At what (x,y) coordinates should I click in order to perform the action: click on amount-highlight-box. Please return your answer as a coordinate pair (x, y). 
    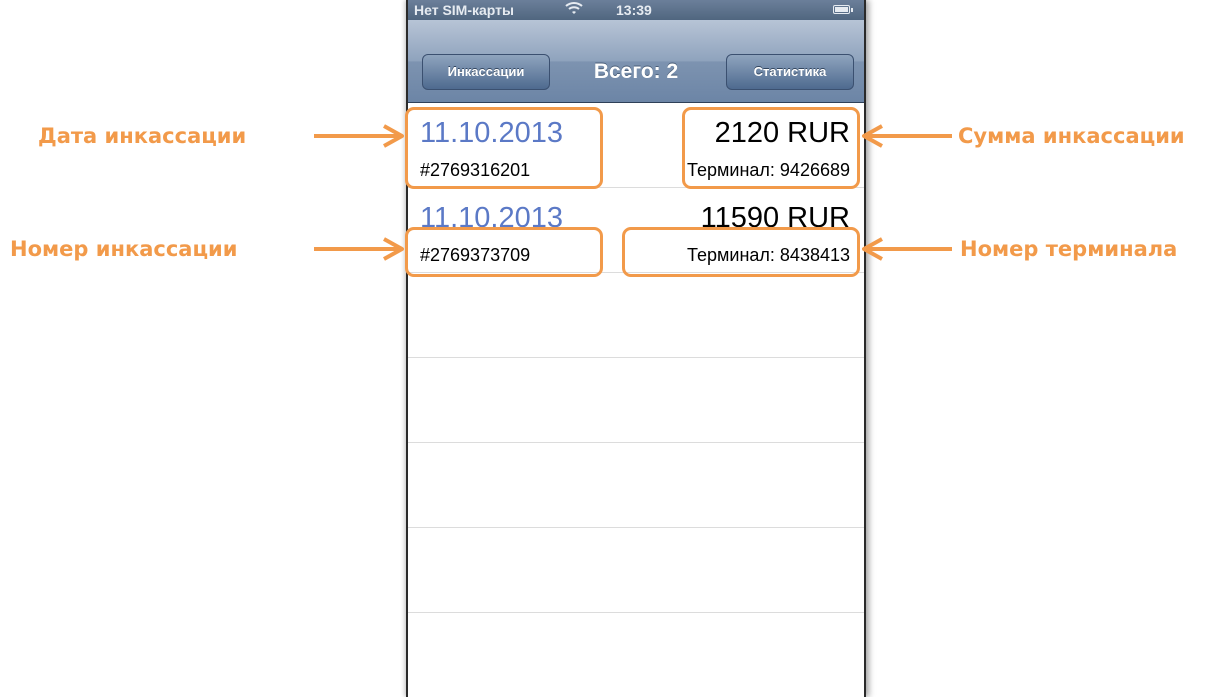
    Looking at the image, I should click on (771, 148).